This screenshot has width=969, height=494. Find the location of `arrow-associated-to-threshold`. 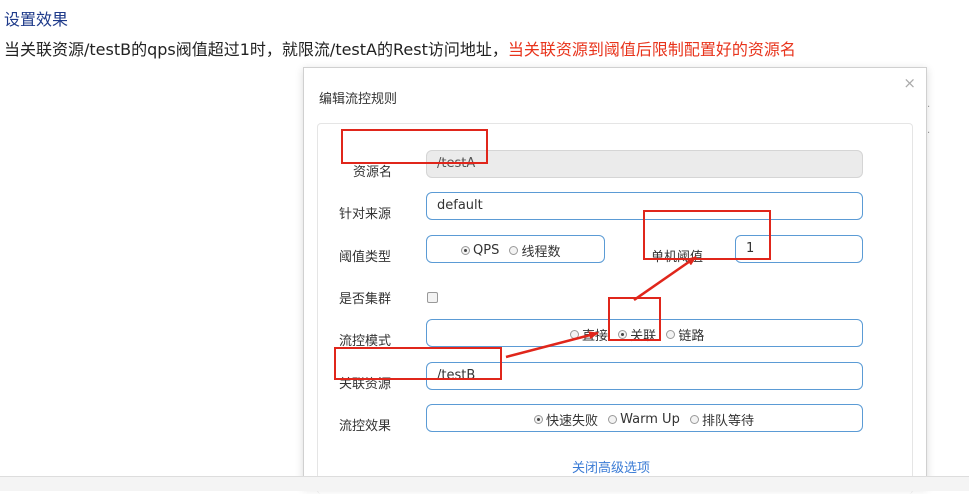

arrow-associated-to-threshold is located at coordinates (665, 278).